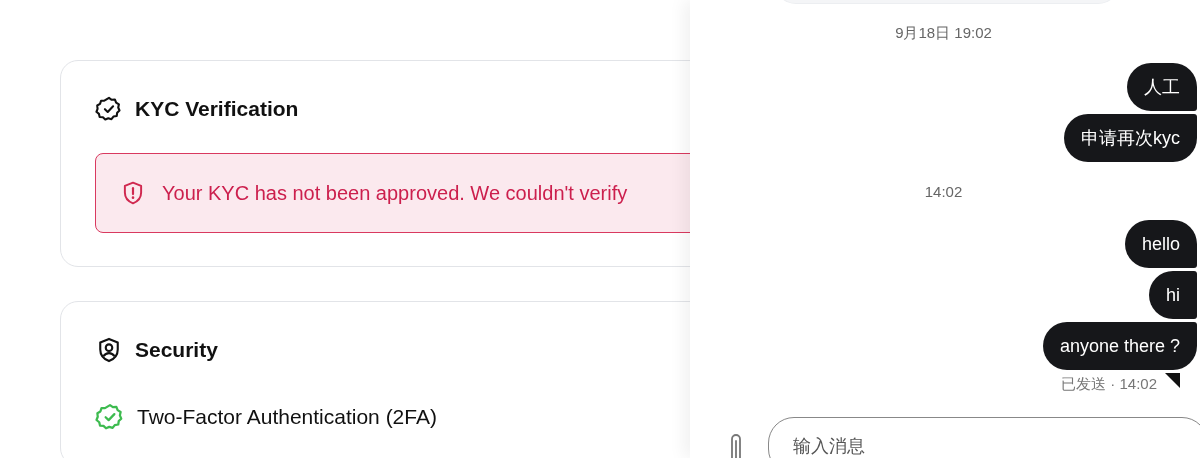  What do you see at coordinates (1162, 87) in the screenshot?
I see `message-bubble: 人工` at bounding box center [1162, 87].